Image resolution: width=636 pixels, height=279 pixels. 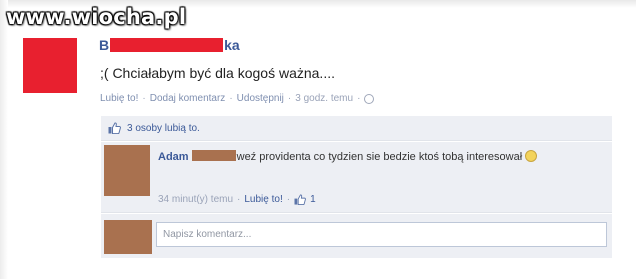 I want to click on smiley-icon, so click(x=531, y=156).